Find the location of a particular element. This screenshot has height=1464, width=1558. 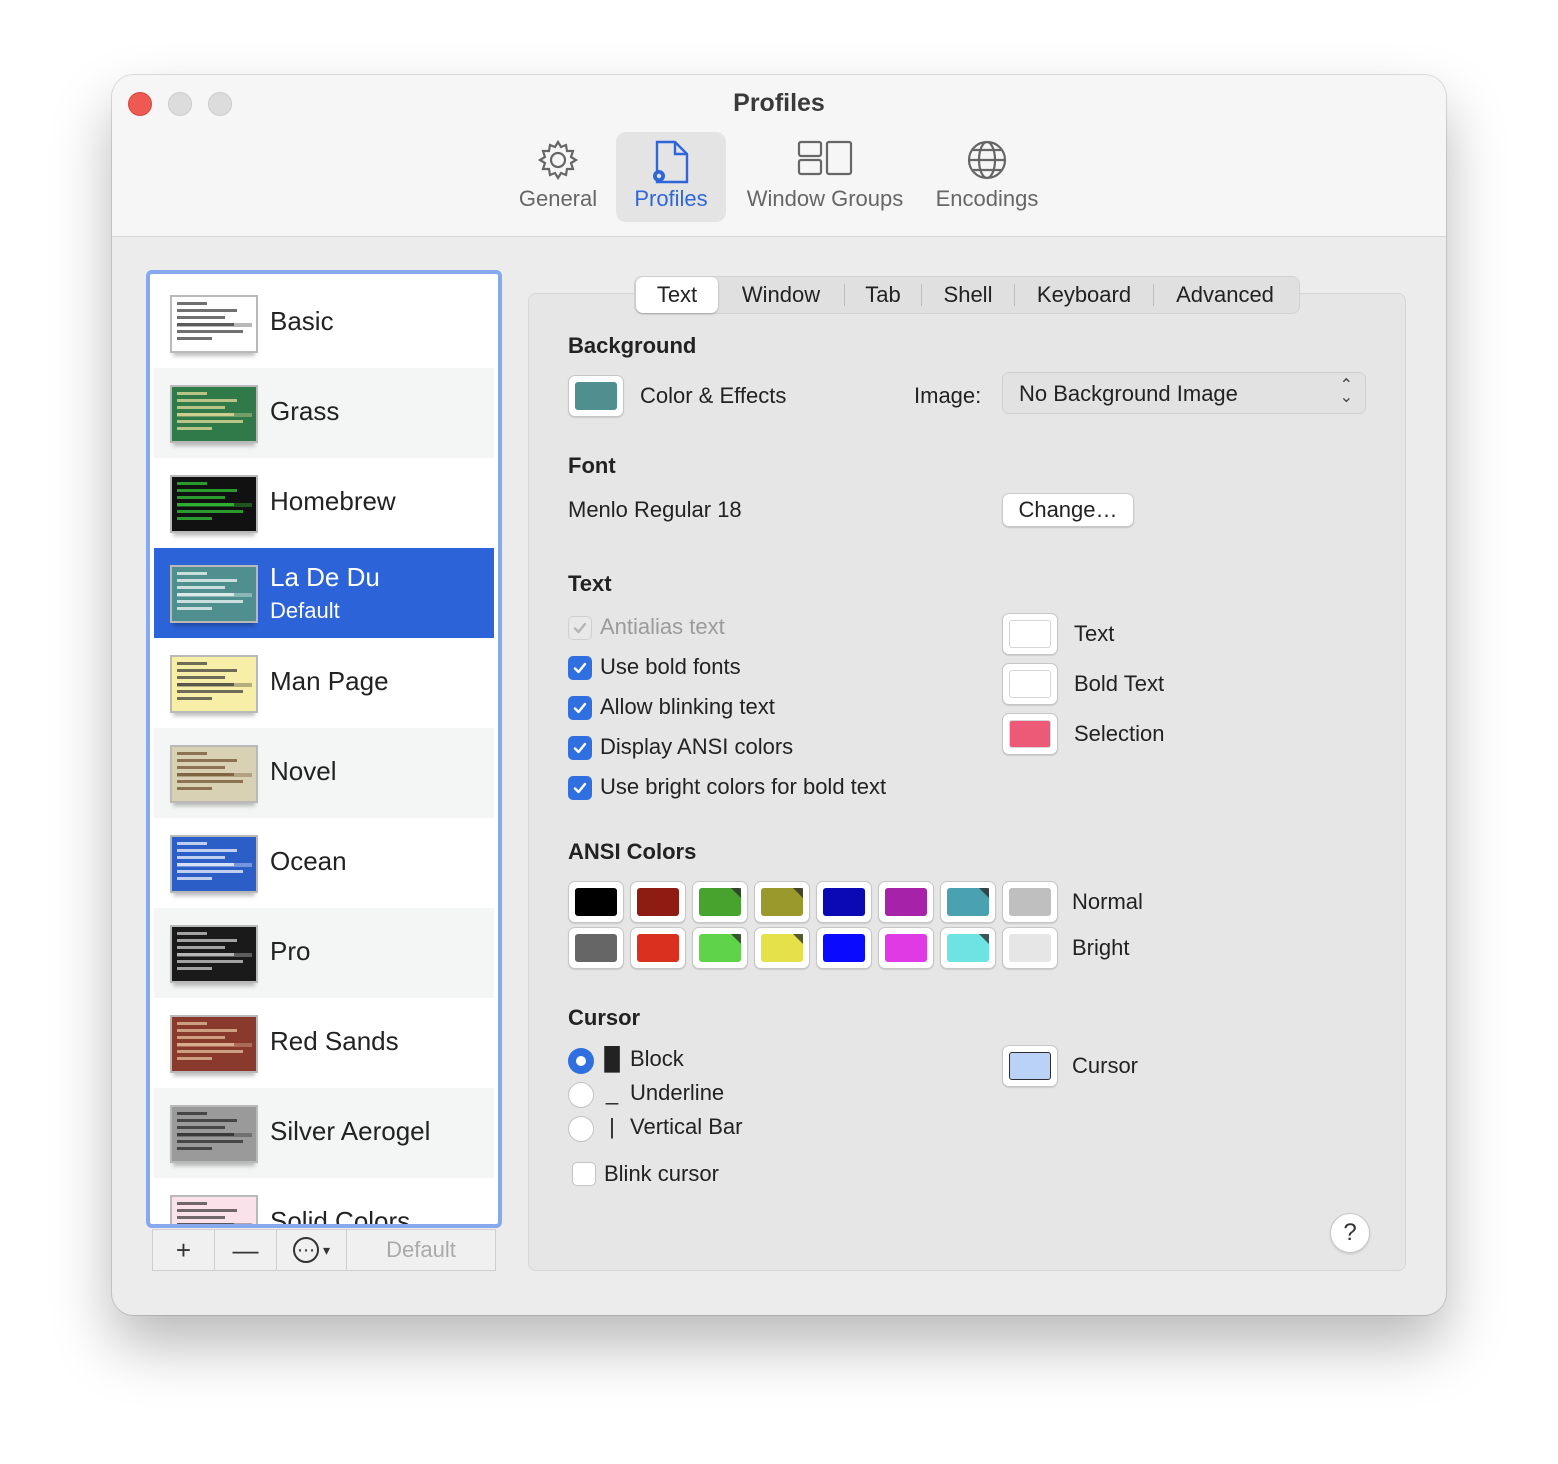

more-circle-icon: ⋯ is located at coordinates (305, 1250).